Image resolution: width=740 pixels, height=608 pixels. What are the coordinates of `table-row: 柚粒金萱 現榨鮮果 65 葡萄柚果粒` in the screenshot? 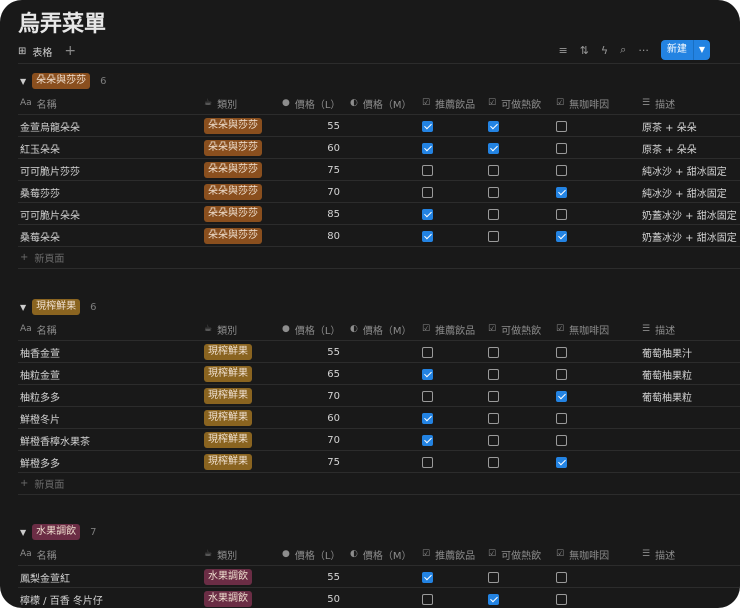 It's located at (379, 373).